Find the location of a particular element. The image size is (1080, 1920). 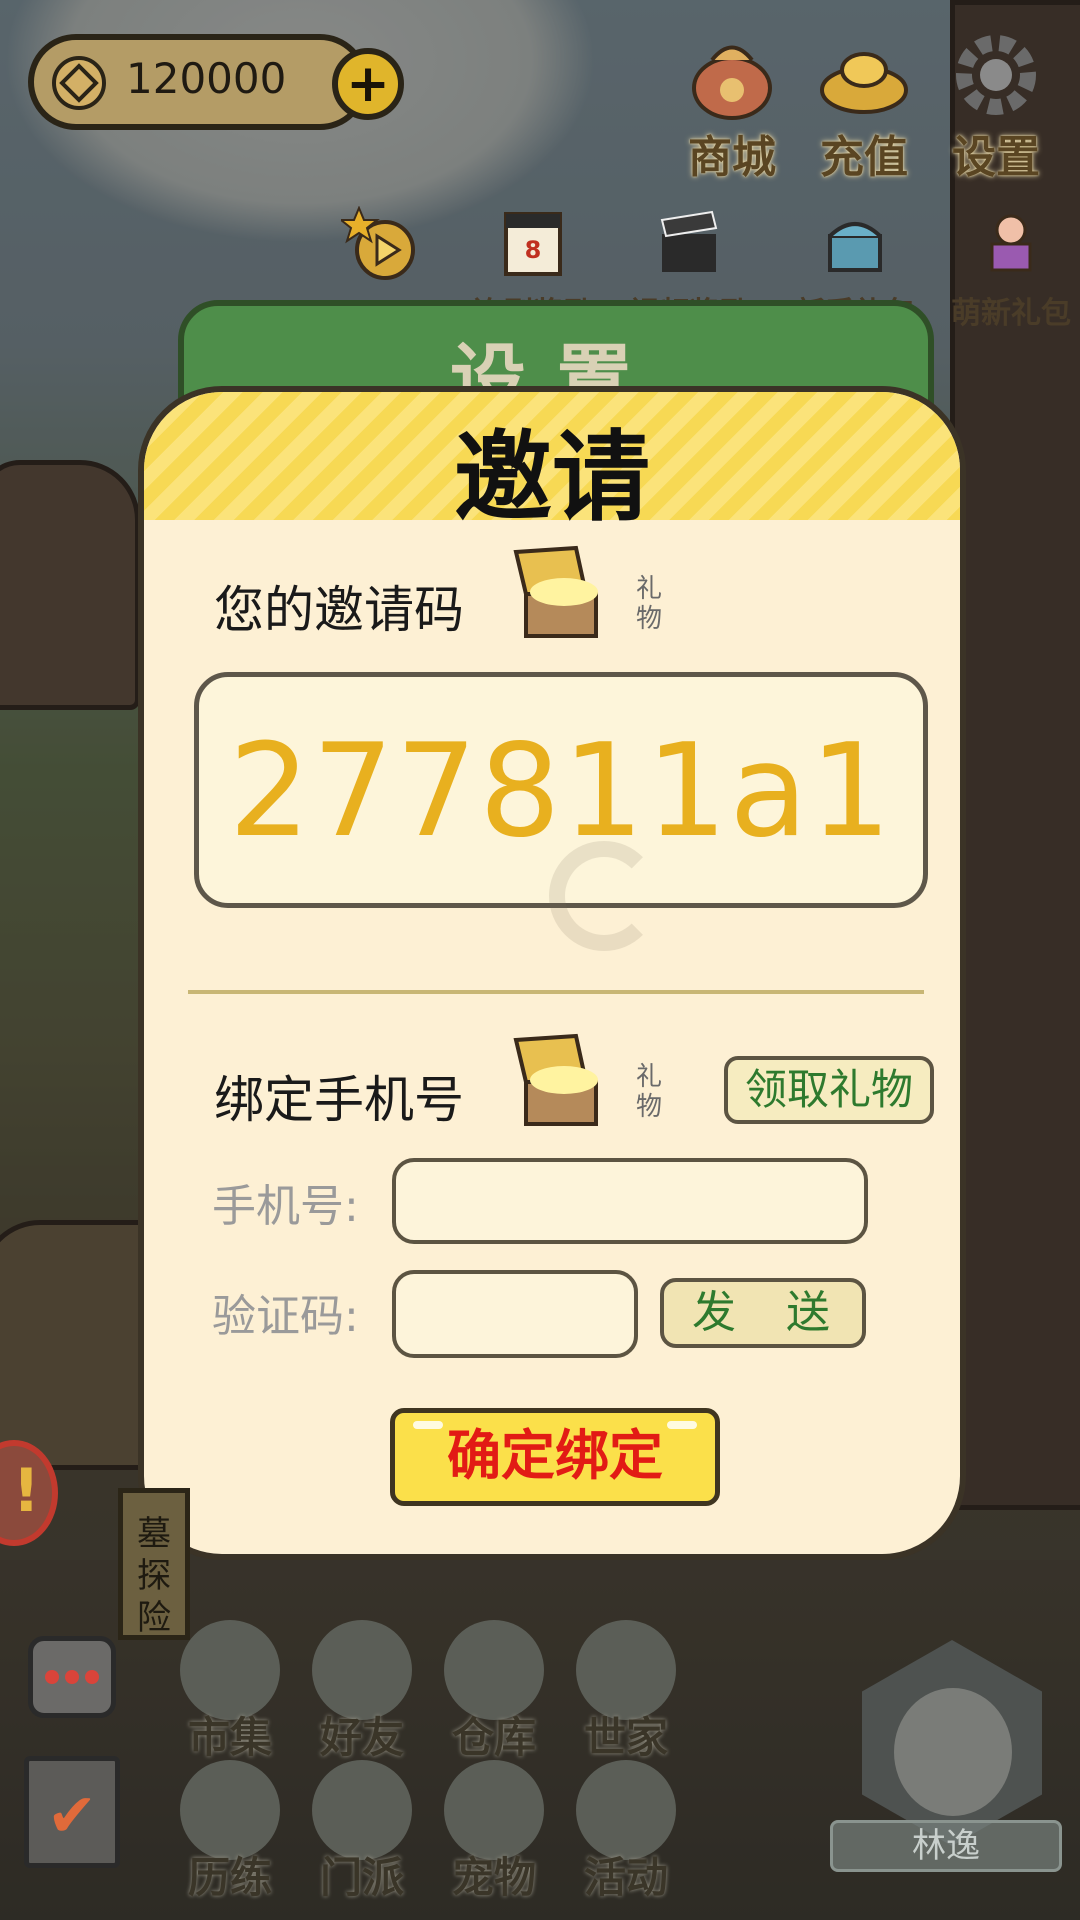

send-code-button: 发 送 is located at coordinates (763, 1313).